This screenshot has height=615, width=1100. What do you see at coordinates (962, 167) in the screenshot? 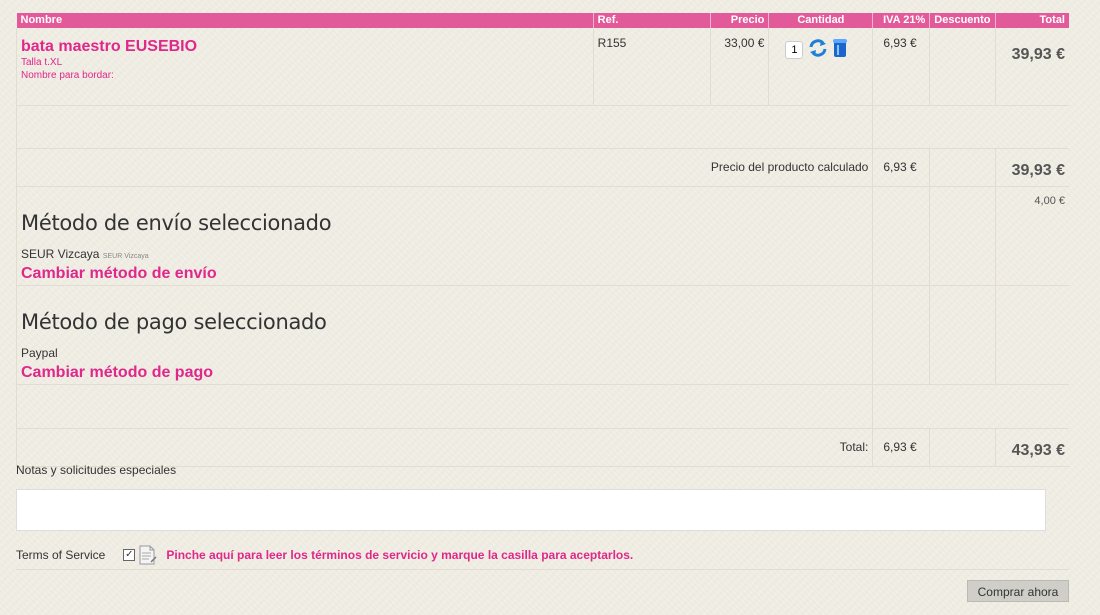
I see `calc-discount` at bounding box center [962, 167].